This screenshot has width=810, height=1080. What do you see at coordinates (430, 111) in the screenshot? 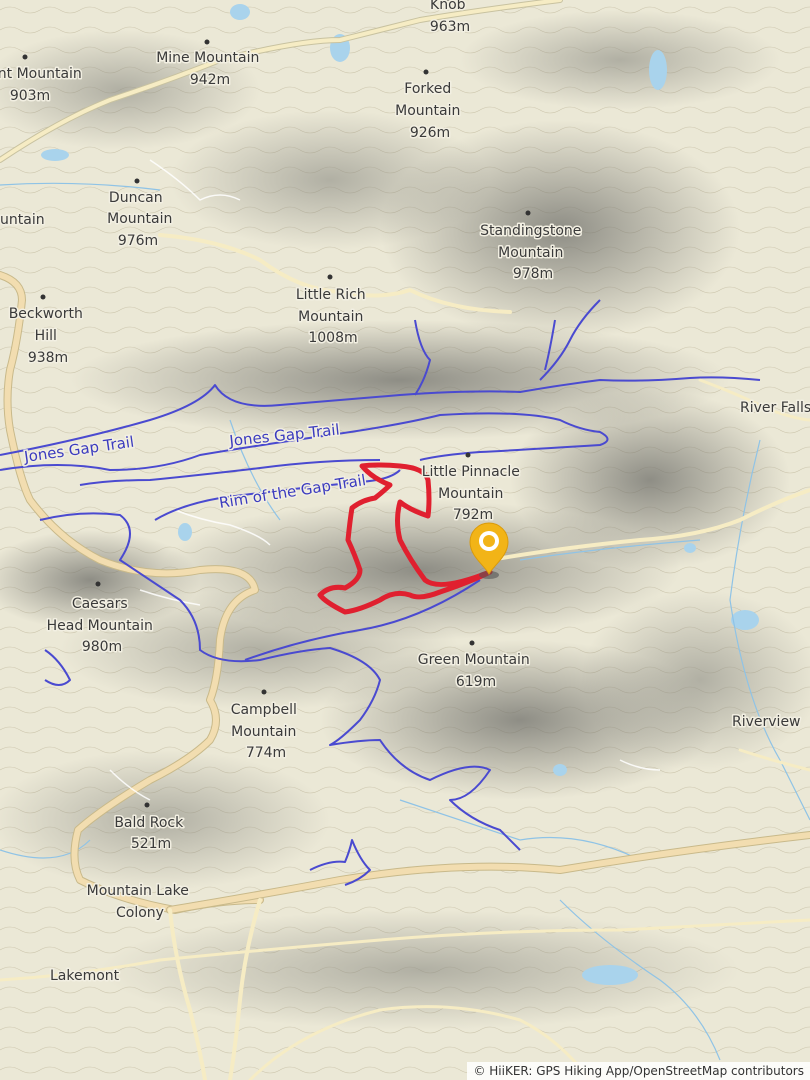
I see `peak-label-forked-mountain: Forked Mountain 926m` at bounding box center [430, 111].